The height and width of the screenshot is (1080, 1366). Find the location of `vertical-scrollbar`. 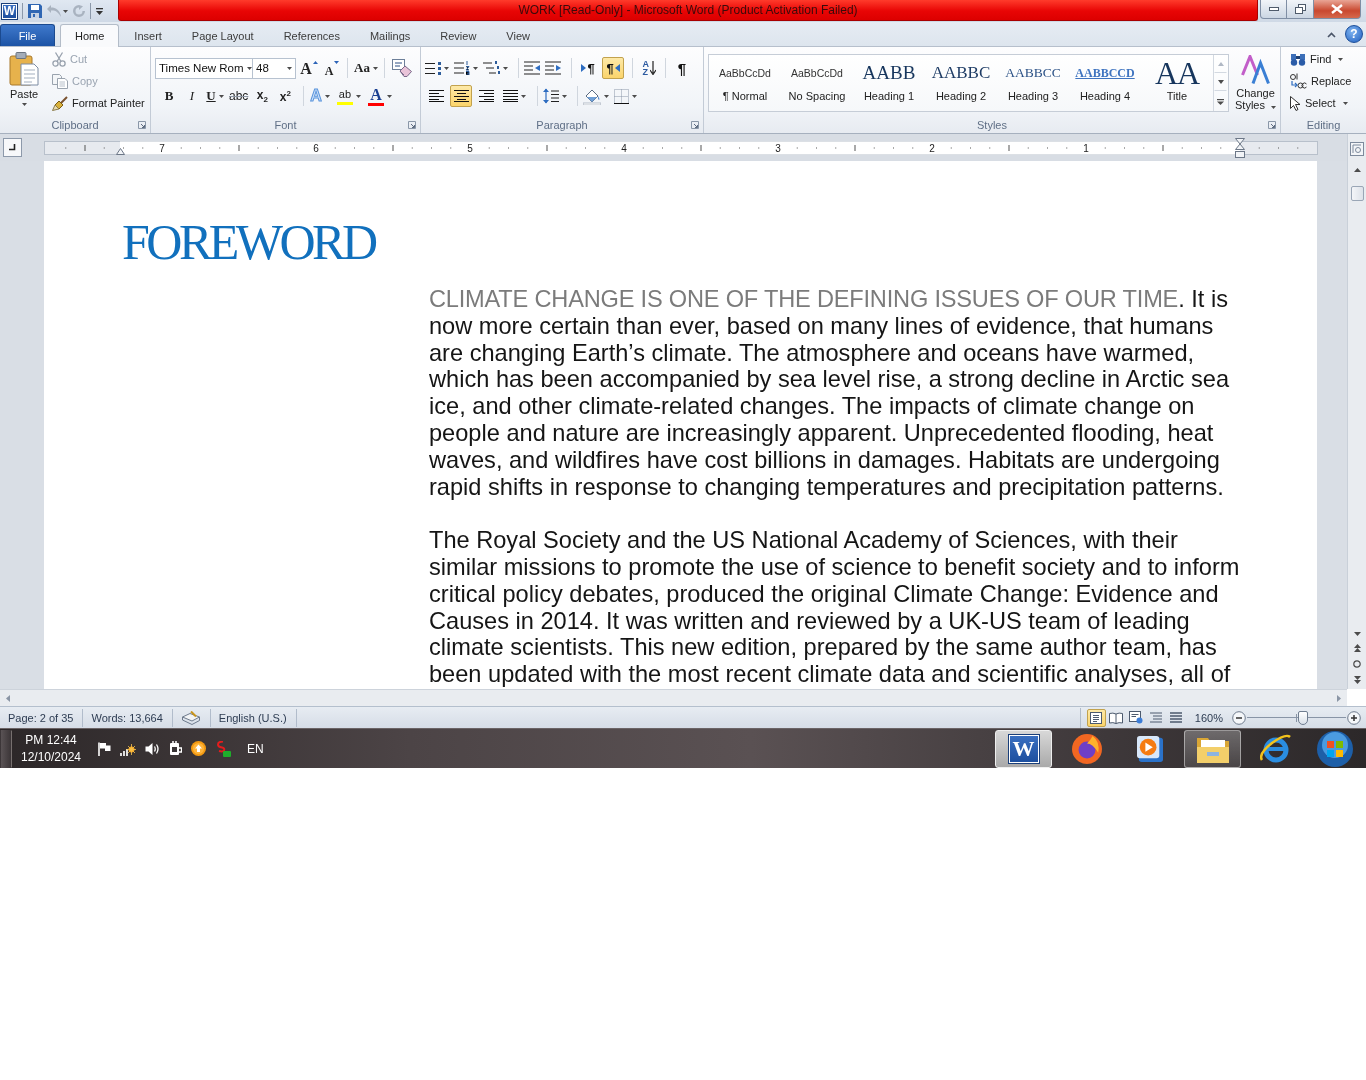

vertical-scrollbar is located at coordinates (1356, 411).